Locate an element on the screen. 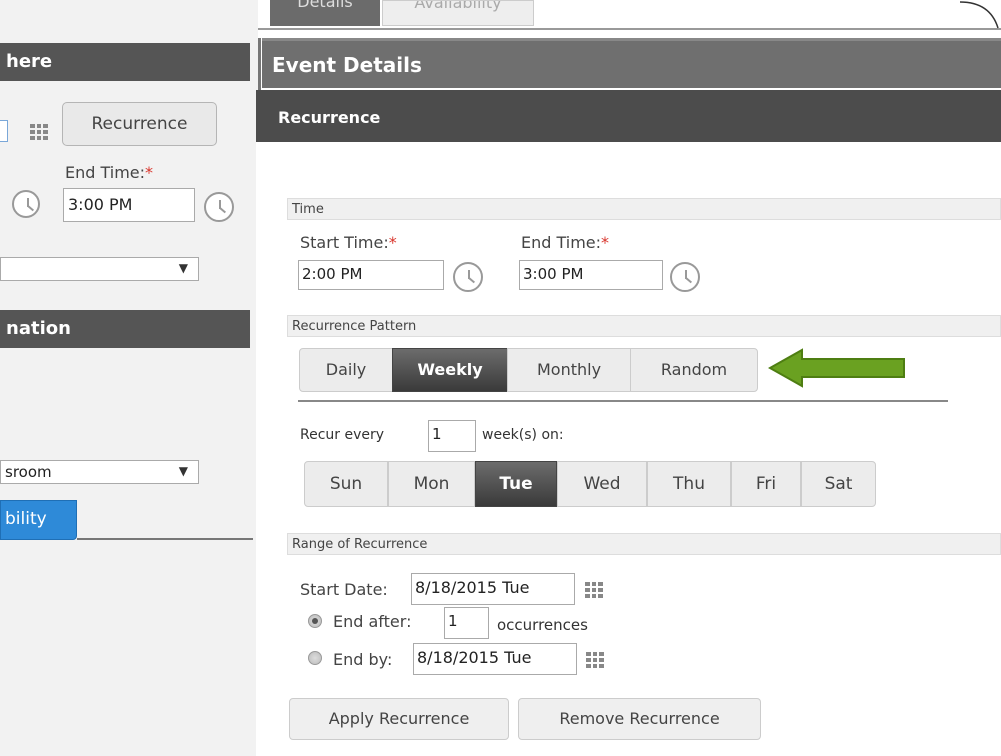  pattern-weekly-button: Weekly is located at coordinates (450, 370).